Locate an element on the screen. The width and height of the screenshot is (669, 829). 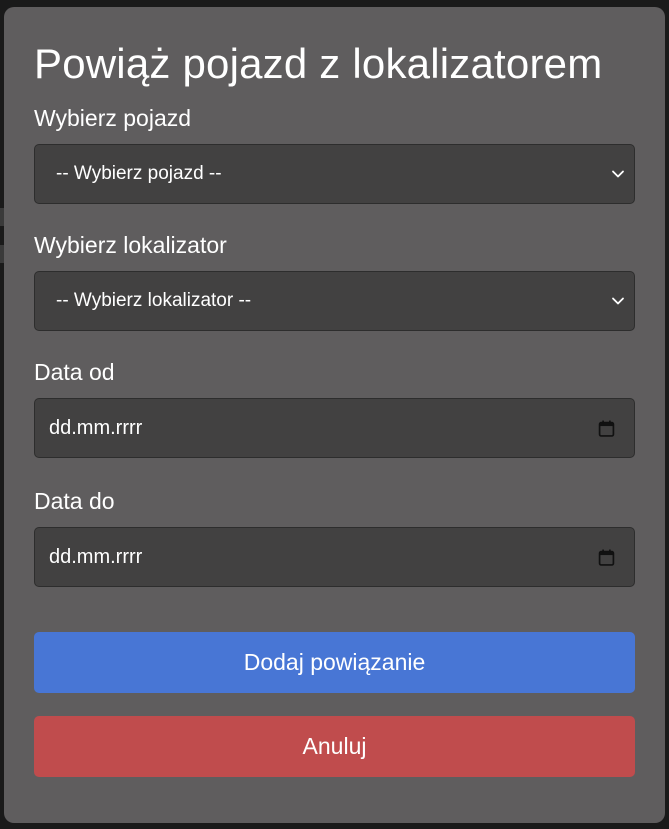
cancel-button: Anuluj is located at coordinates (334, 746).